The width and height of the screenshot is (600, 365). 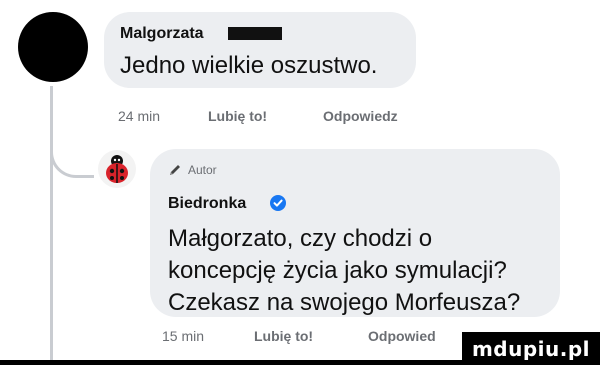 I want to click on ladybug-avatar-icon, so click(x=117, y=169).